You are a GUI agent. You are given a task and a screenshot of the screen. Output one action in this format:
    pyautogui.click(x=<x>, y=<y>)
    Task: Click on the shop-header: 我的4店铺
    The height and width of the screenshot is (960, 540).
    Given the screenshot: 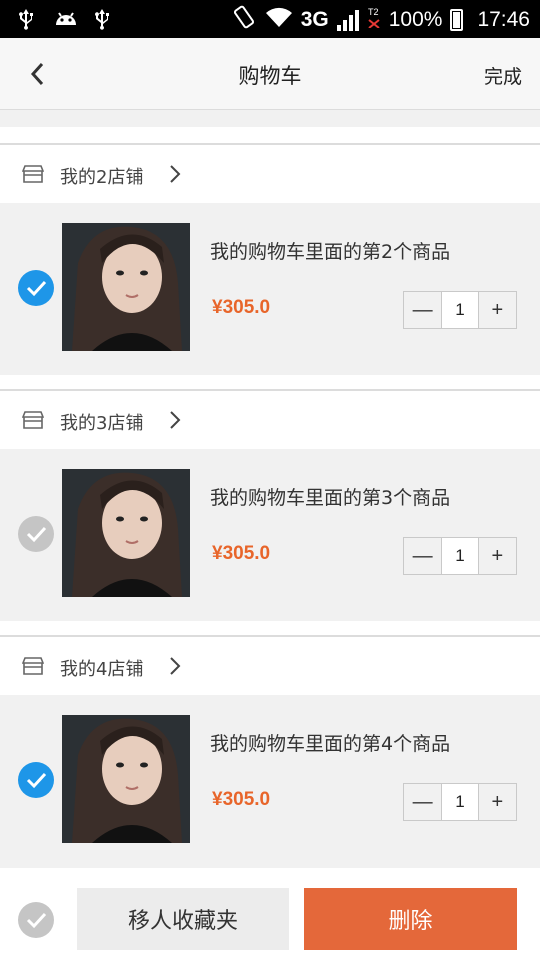 What is the action you would take?
    pyautogui.click(x=270, y=665)
    